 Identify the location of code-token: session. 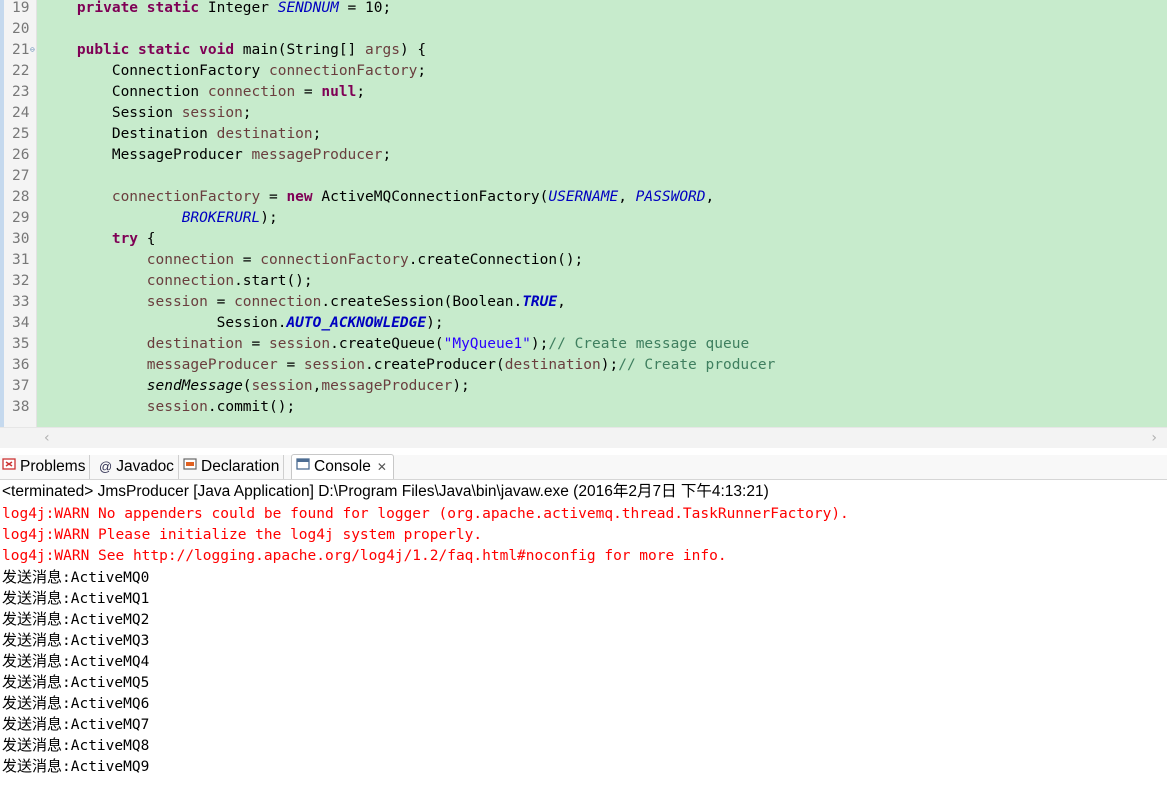
(282, 386).